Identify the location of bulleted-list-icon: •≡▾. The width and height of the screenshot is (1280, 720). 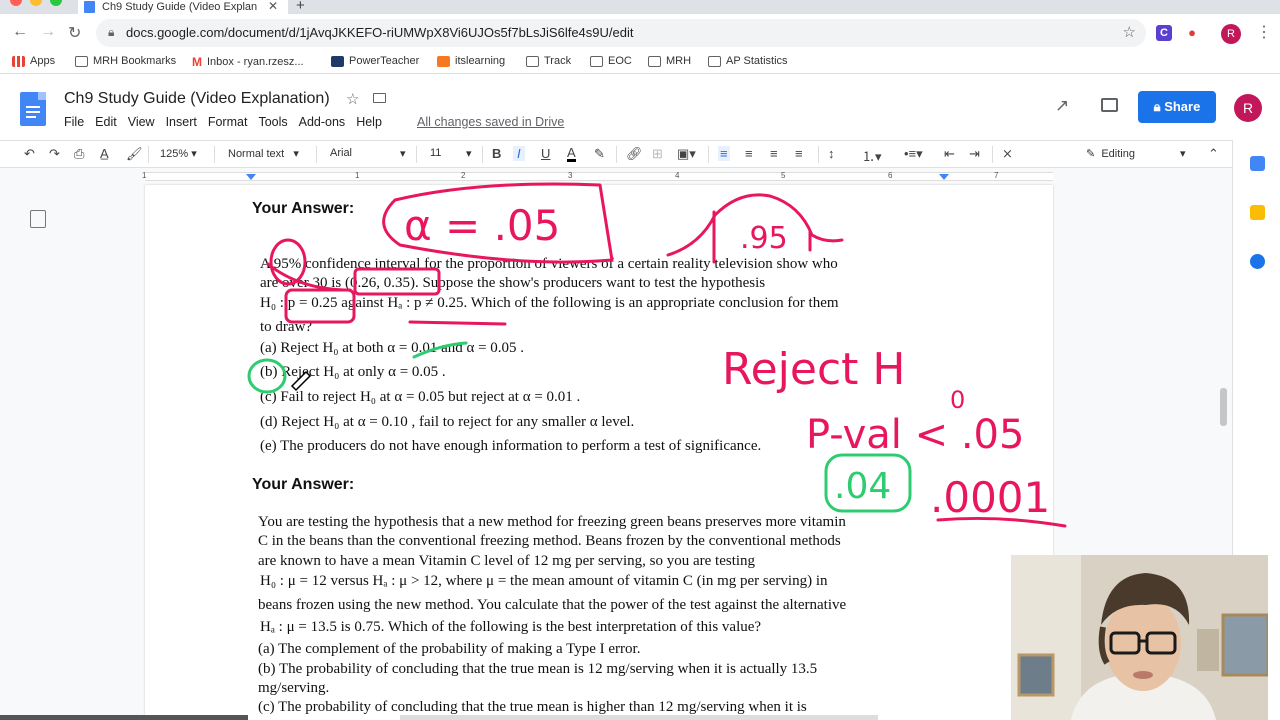
(913, 154).